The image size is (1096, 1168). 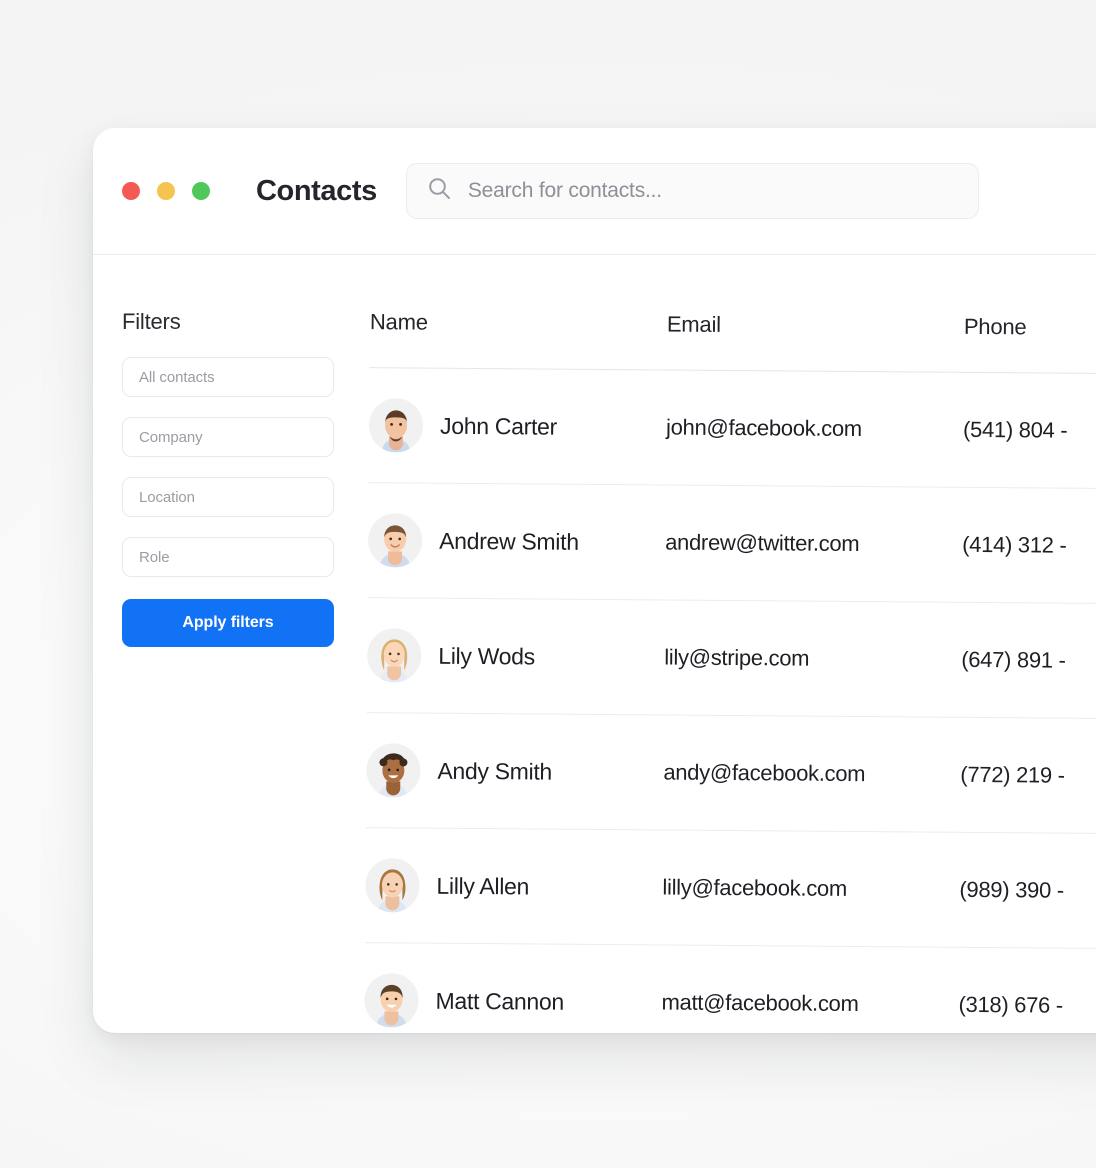 I want to click on contact-name: Matt Cannon, so click(x=500, y=1001).